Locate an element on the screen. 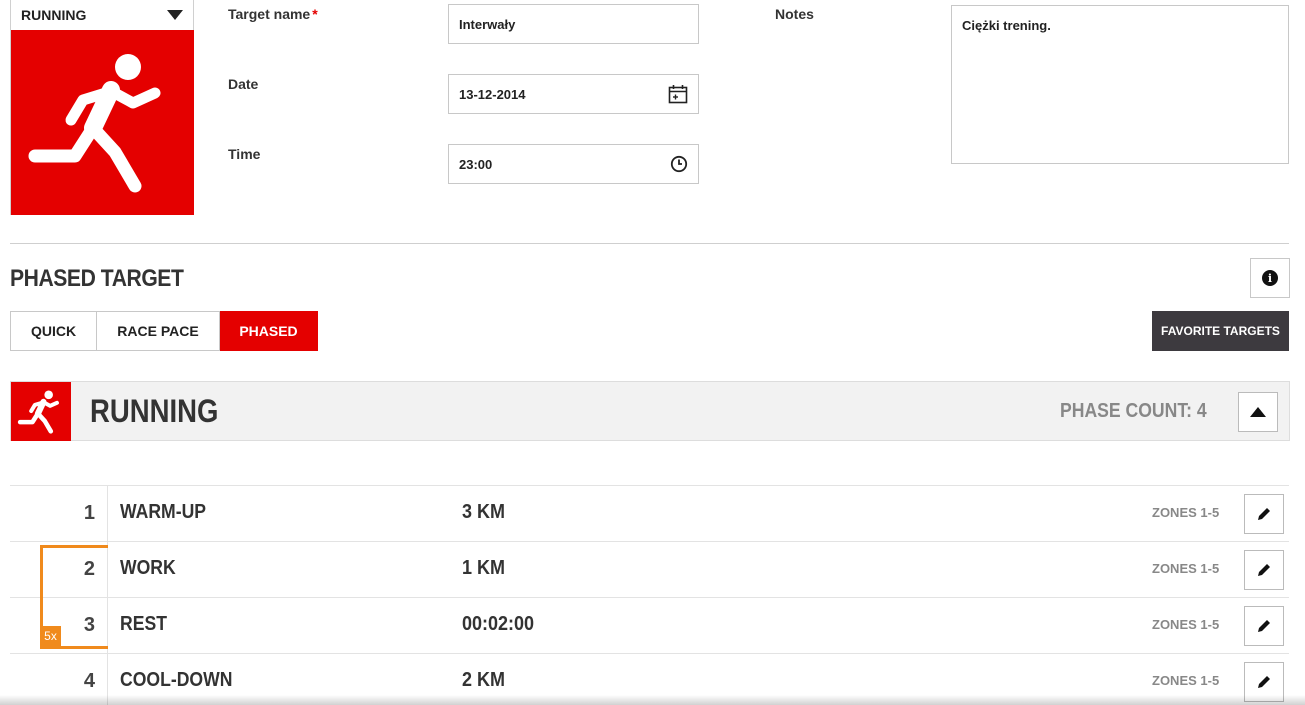  target-name-input: Interwały is located at coordinates (573, 24).